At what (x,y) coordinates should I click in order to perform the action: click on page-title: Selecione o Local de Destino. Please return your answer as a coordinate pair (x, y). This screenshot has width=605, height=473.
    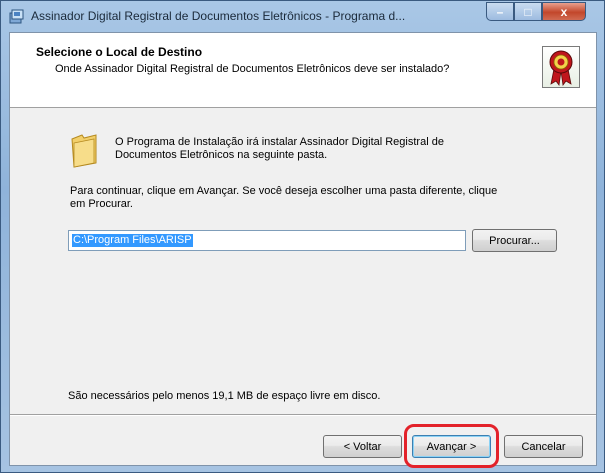
    Looking at the image, I should click on (119, 52).